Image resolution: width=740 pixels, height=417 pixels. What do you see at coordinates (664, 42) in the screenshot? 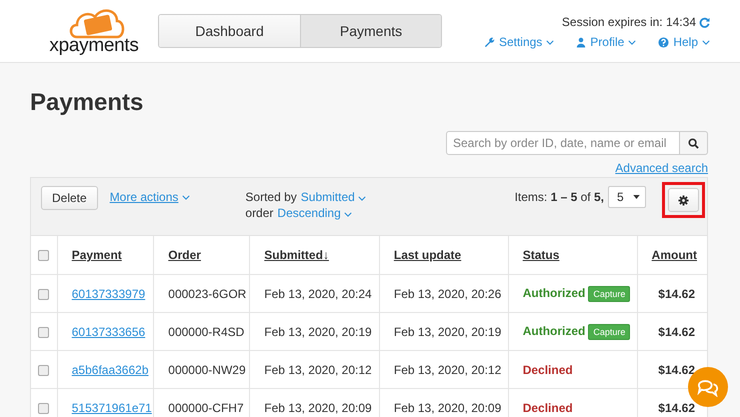
I see `help-icon` at bounding box center [664, 42].